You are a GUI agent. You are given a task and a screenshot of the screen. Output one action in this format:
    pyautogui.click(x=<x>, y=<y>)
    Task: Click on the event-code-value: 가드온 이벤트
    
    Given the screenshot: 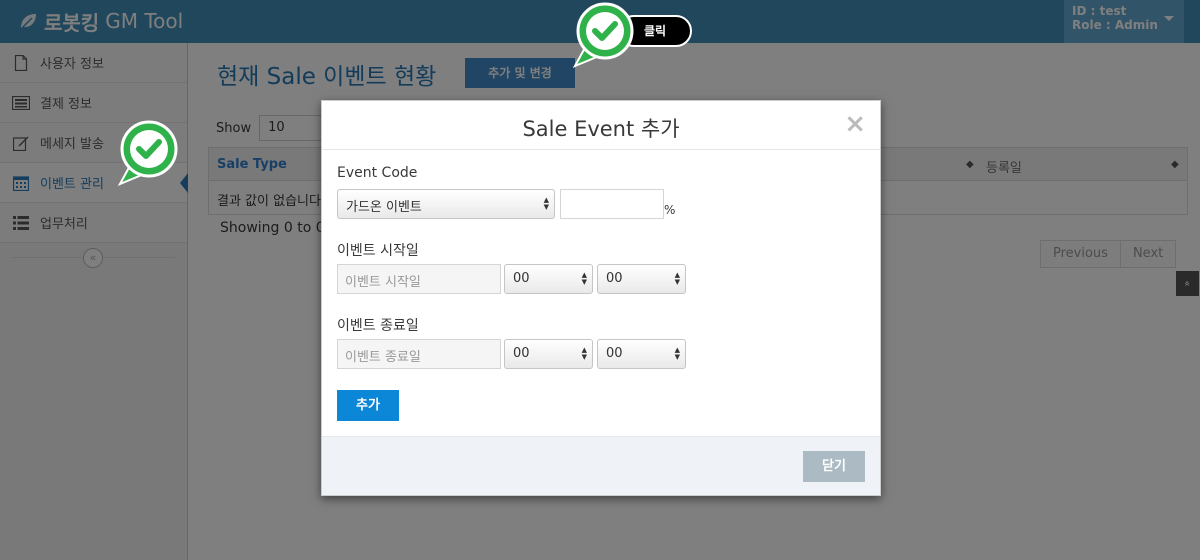 What is the action you would take?
    pyautogui.click(x=384, y=207)
    